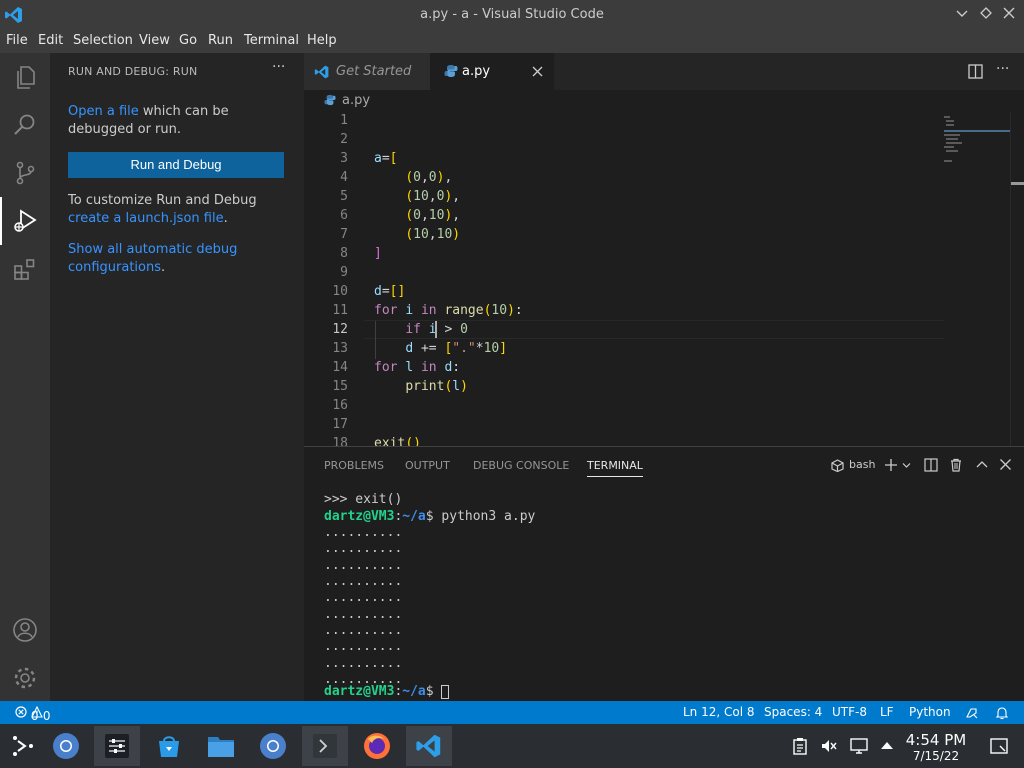  What do you see at coordinates (986, 14) in the screenshot?
I see `maximize-button` at bounding box center [986, 14].